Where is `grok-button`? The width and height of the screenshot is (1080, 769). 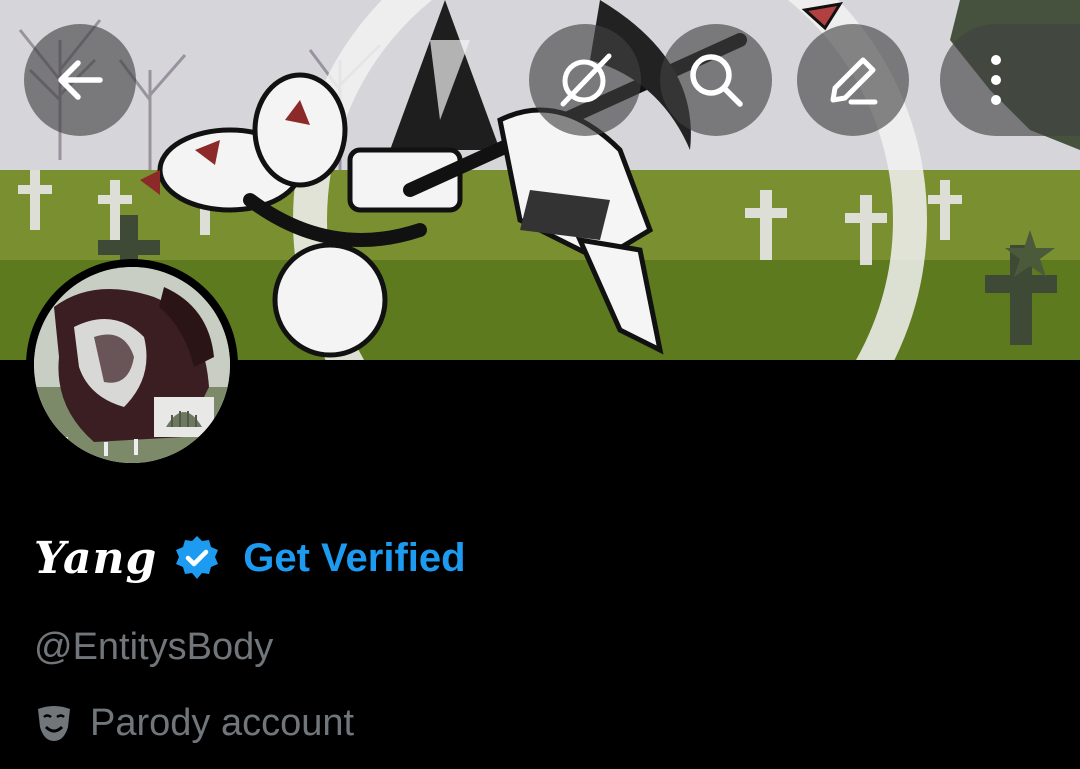 grok-button is located at coordinates (585, 80).